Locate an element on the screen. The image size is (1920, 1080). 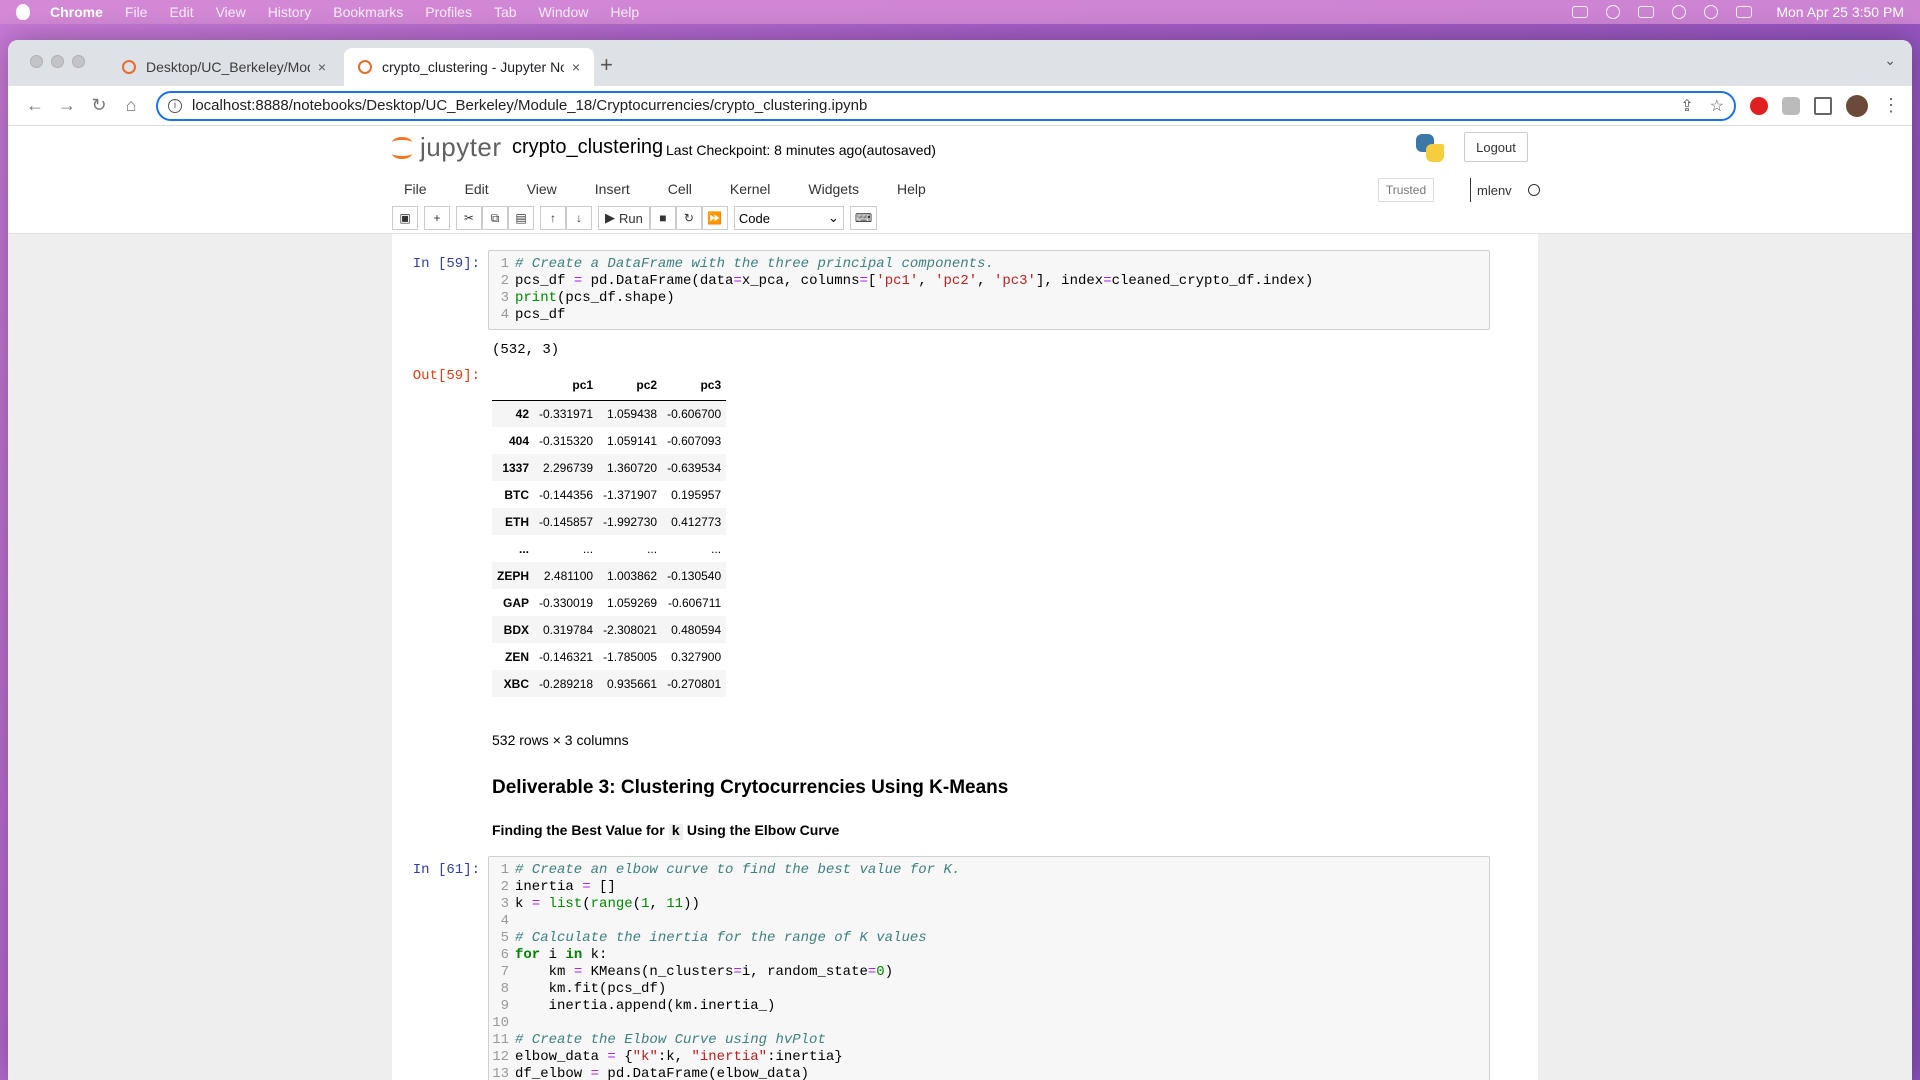
tab-search-chevron-icon: ⌄ is located at coordinates (1890, 60).